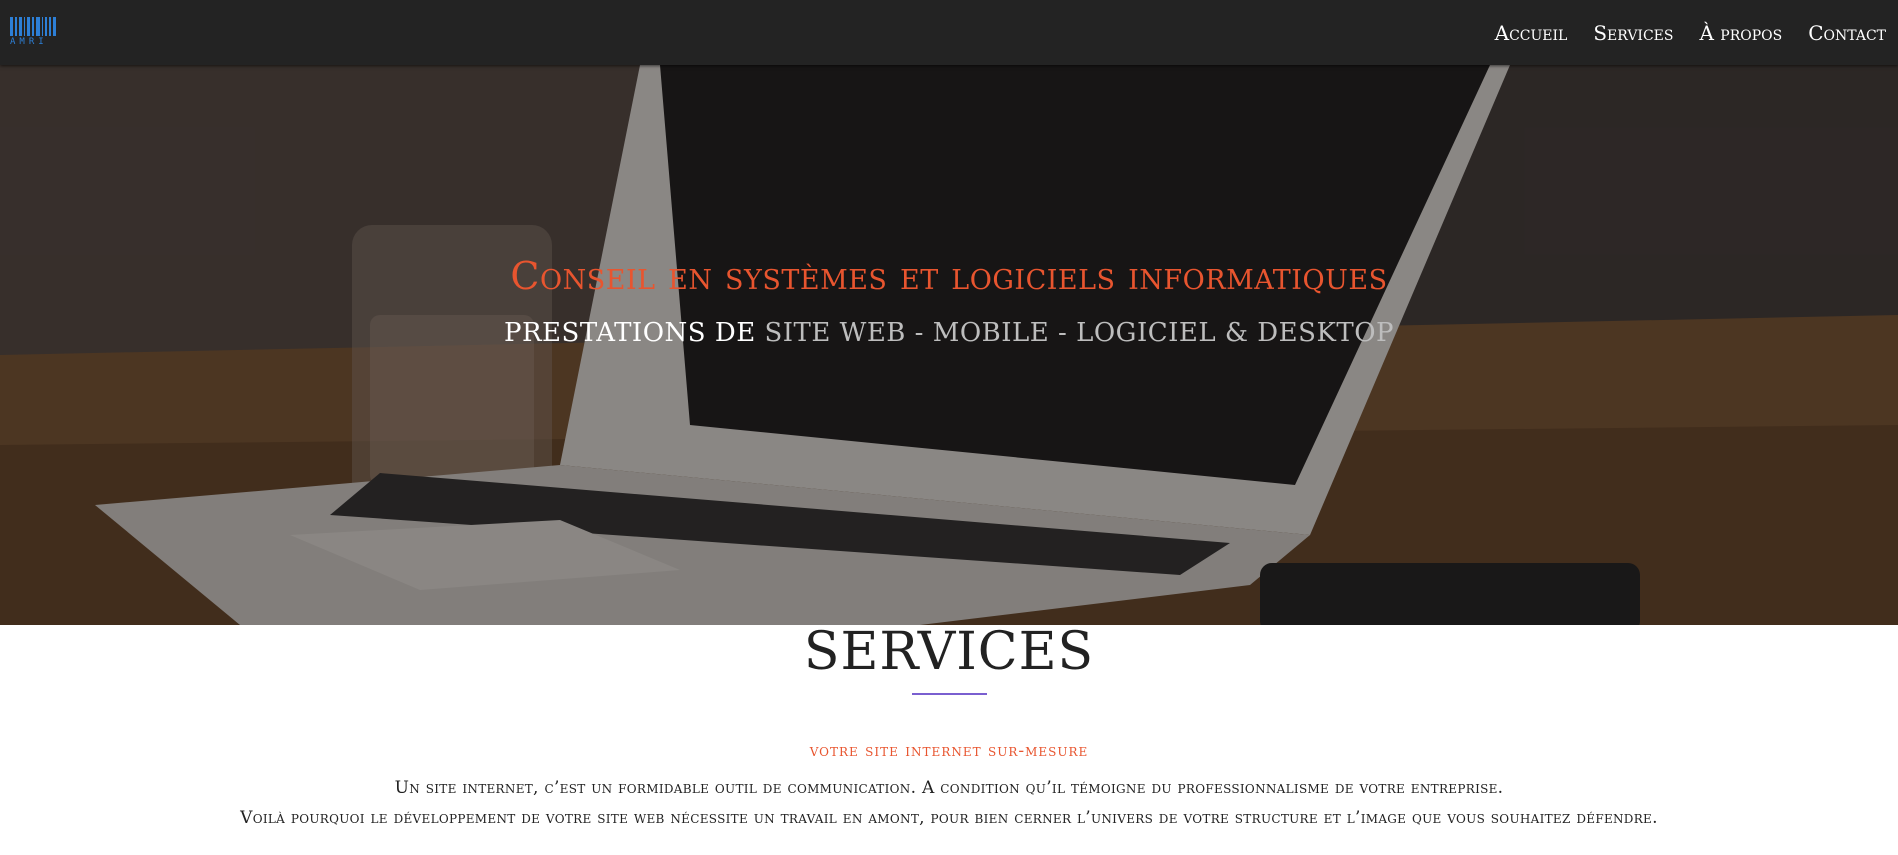 This screenshot has height=855, width=1898. What do you see at coordinates (1741, 33) in the screenshot?
I see `nav-link-a-propos: À propos` at bounding box center [1741, 33].